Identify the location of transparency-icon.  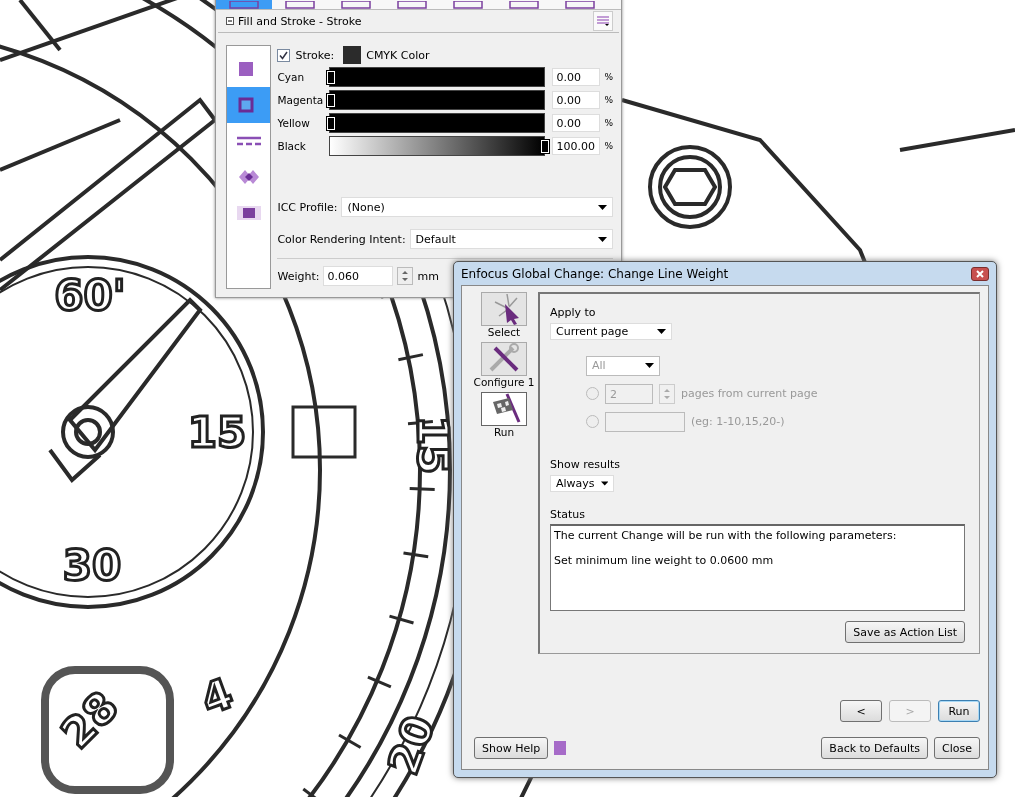
(248, 213).